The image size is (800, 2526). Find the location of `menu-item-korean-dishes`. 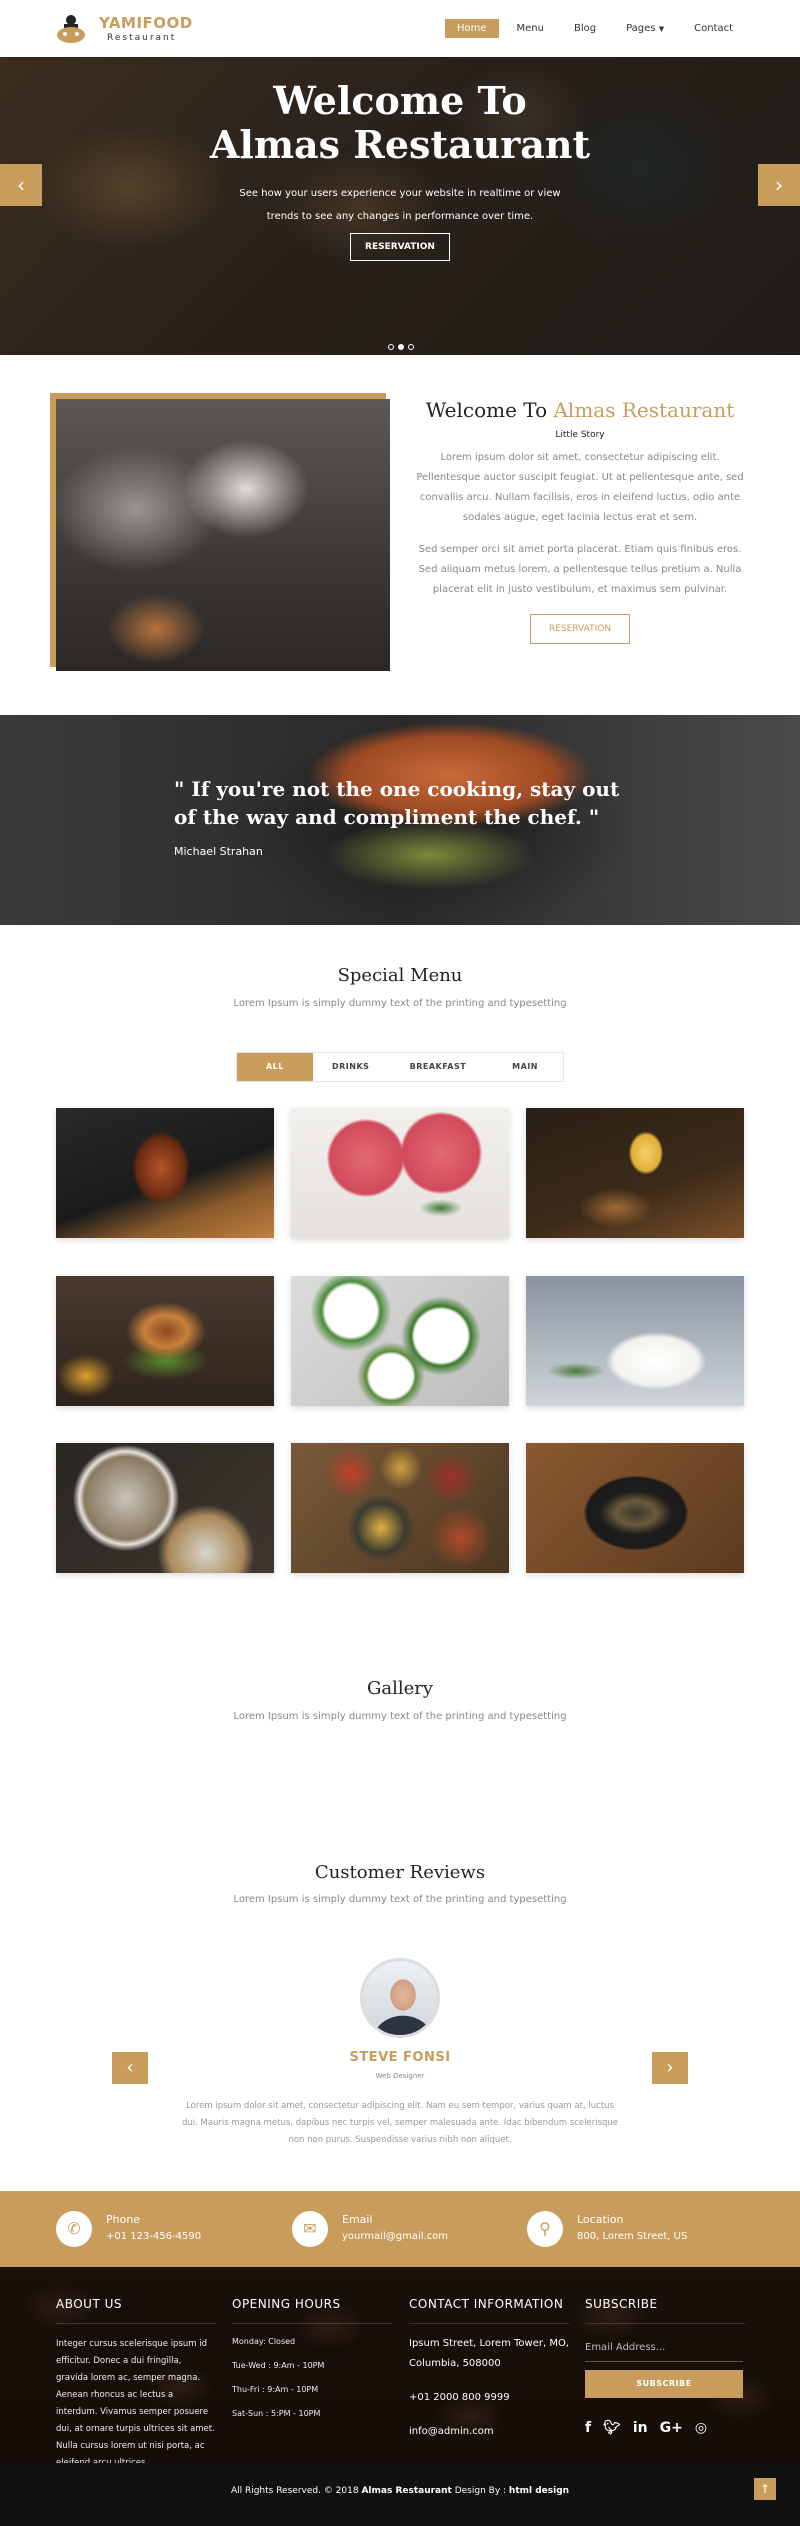

menu-item-korean-dishes is located at coordinates (400, 1508).